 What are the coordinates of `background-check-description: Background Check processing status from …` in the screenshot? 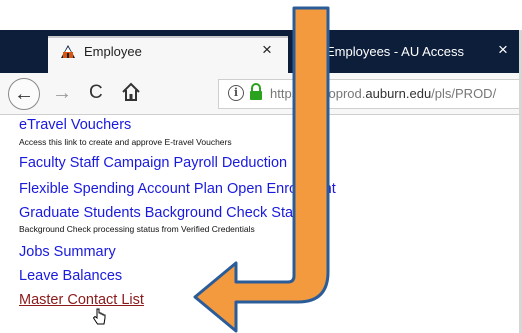 It's located at (137, 229).